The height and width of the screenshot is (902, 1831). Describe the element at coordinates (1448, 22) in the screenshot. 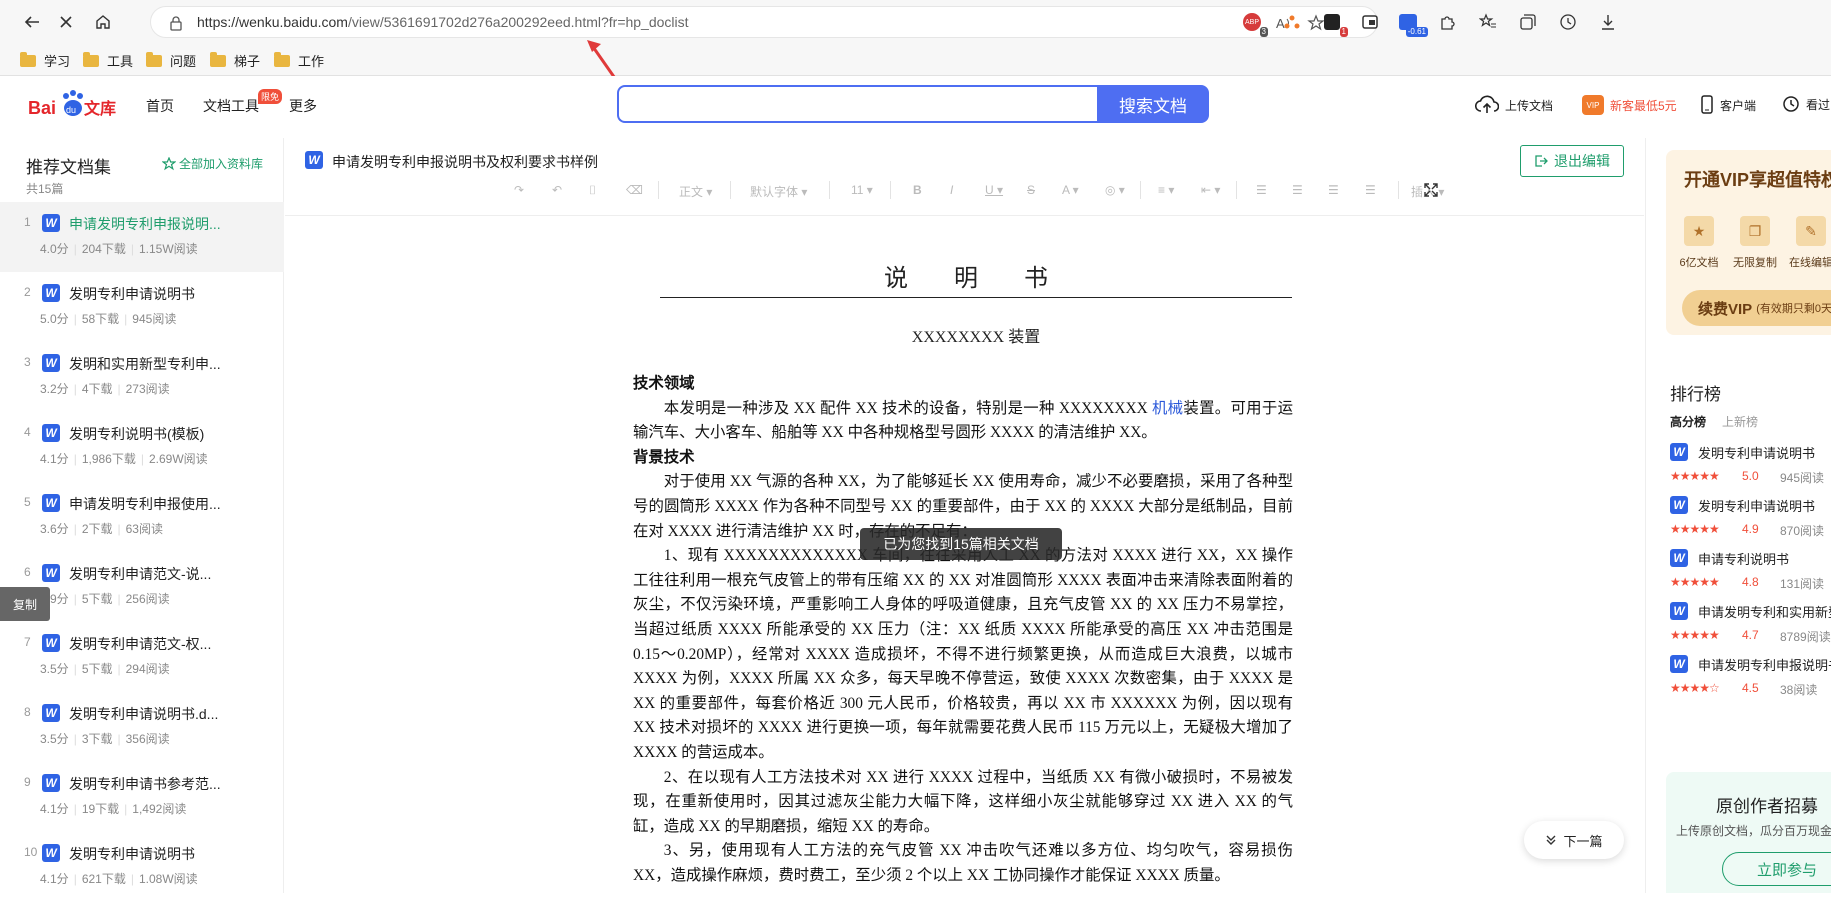

I see `extensions-button` at that location.